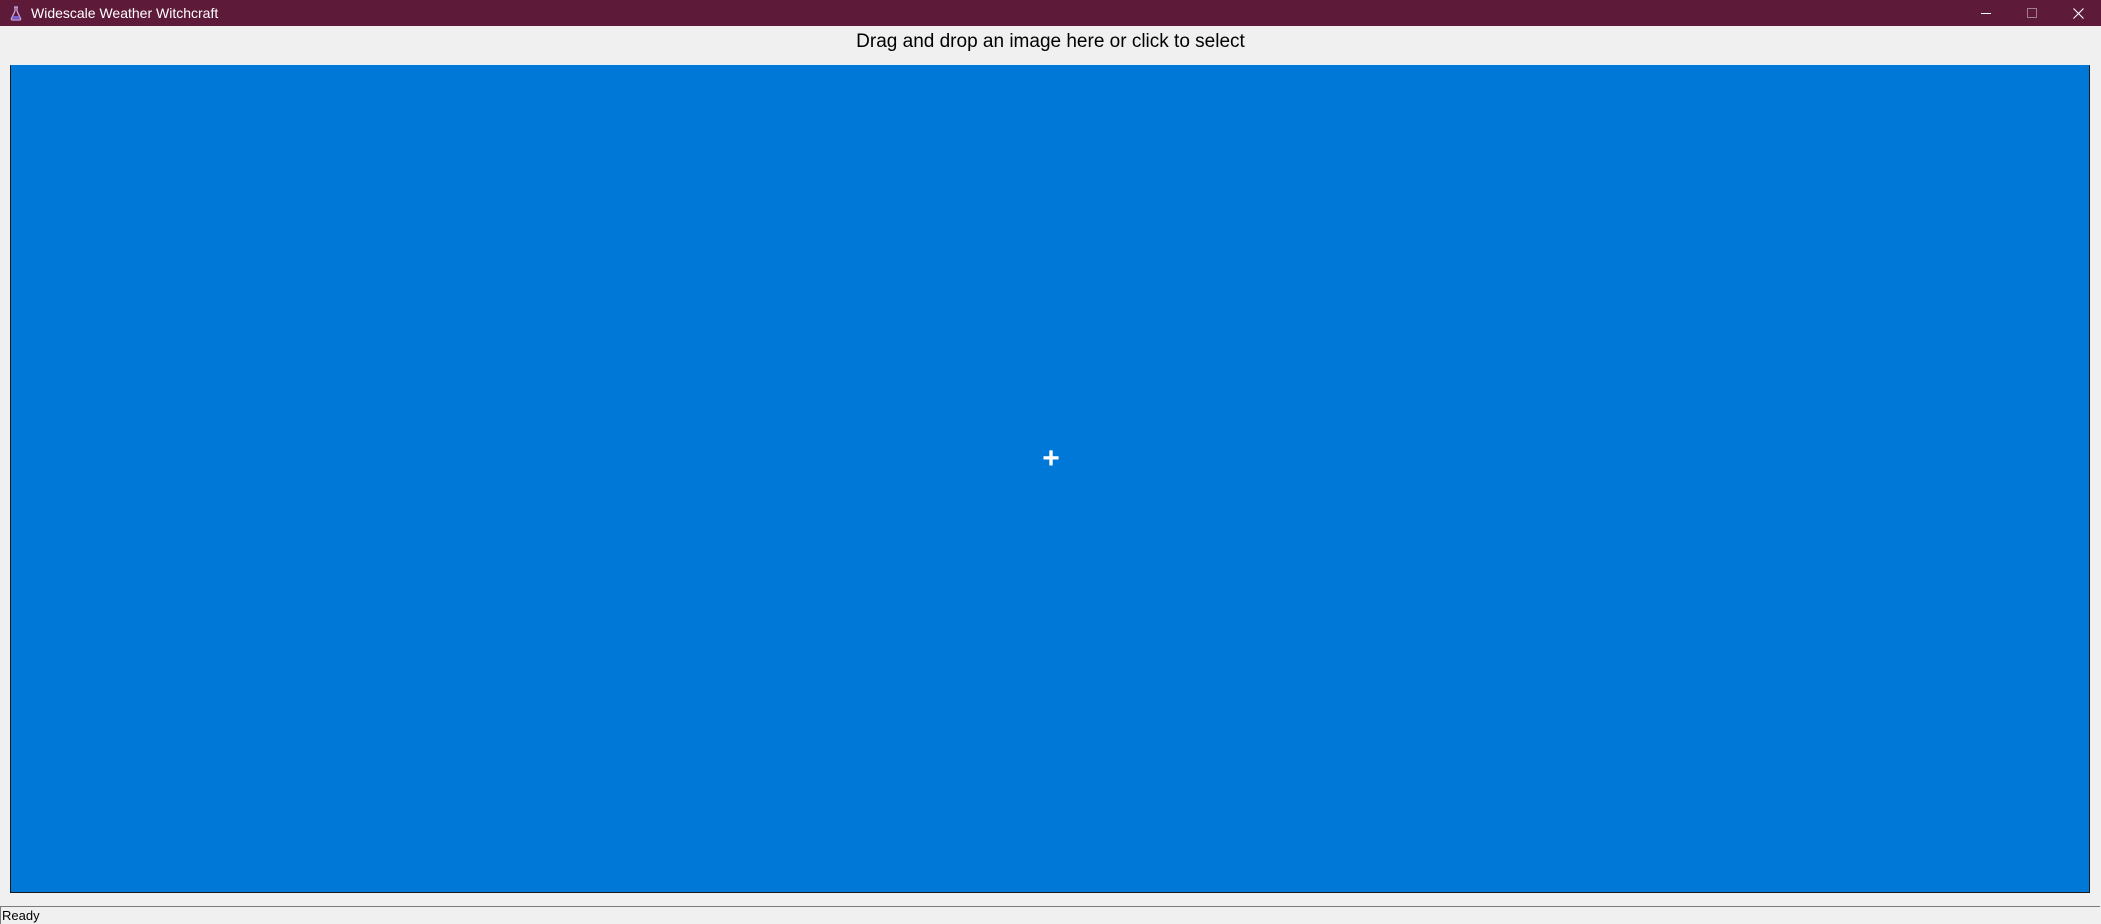 This screenshot has height=924, width=2101. What do you see at coordinates (1050, 915) in the screenshot?
I see `status-bar: Ready` at bounding box center [1050, 915].